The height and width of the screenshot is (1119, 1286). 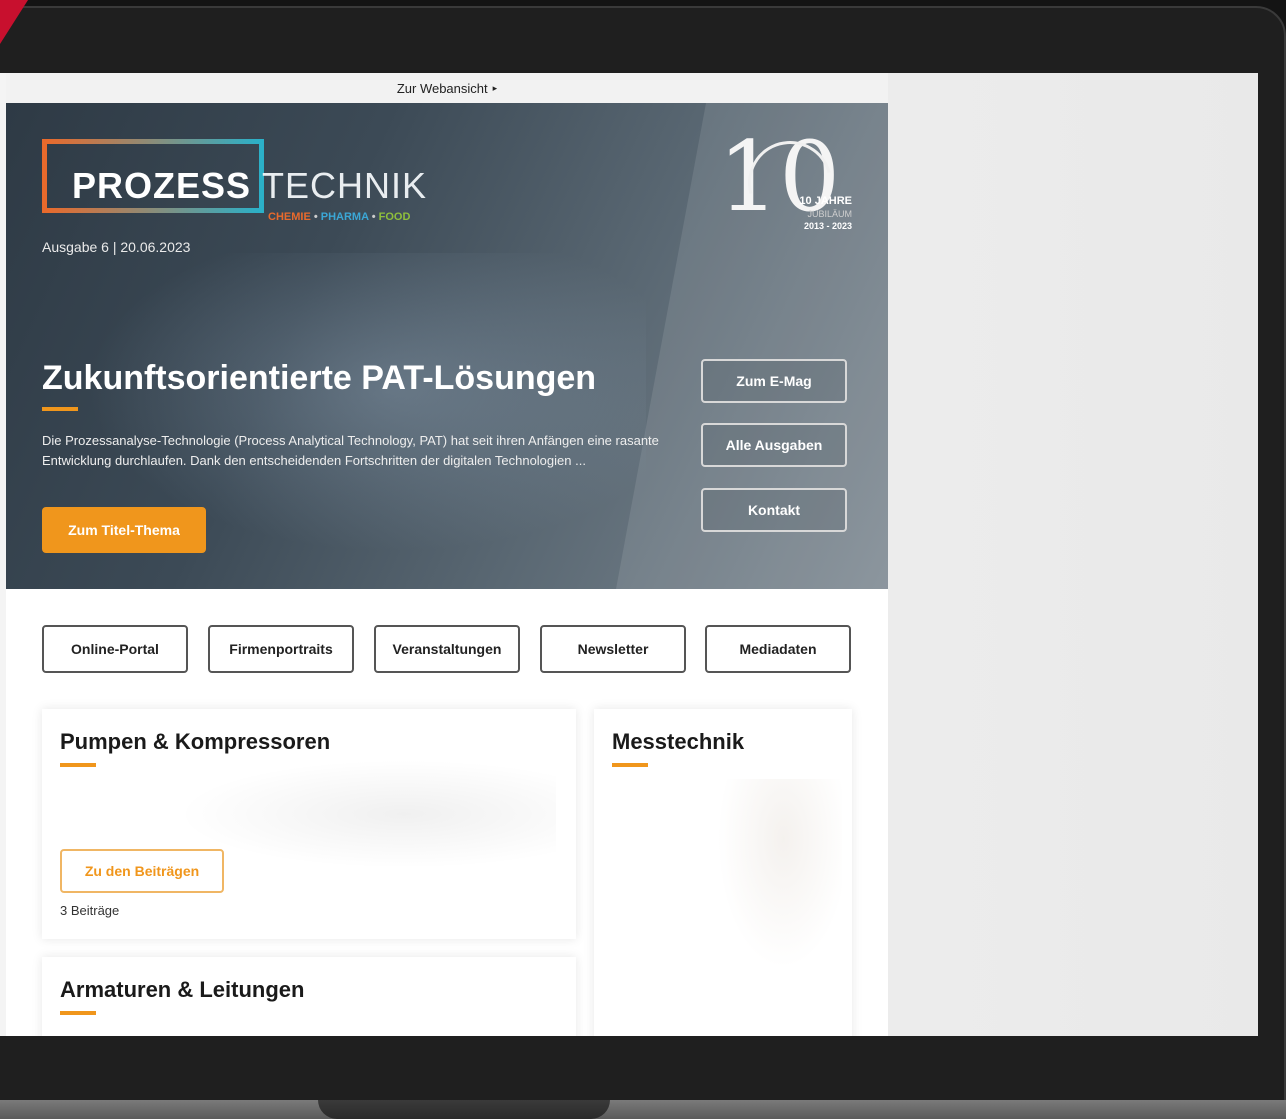 What do you see at coordinates (777, 879) in the screenshot?
I see `messtechnik-image` at bounding box center [777, 879].